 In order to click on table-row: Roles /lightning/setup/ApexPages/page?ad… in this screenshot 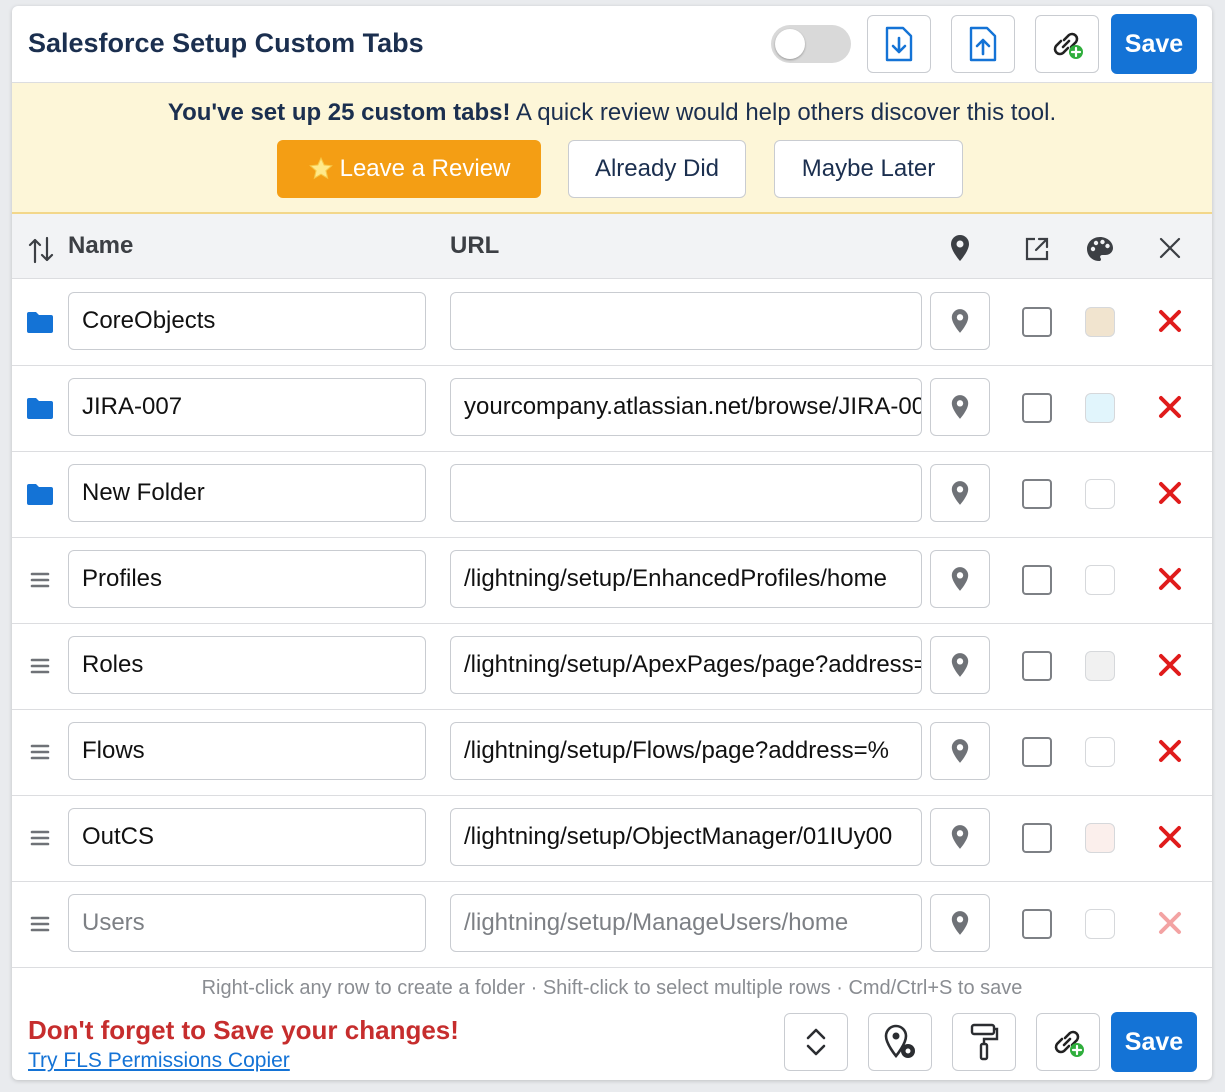, I will do `click(612, 666)`.